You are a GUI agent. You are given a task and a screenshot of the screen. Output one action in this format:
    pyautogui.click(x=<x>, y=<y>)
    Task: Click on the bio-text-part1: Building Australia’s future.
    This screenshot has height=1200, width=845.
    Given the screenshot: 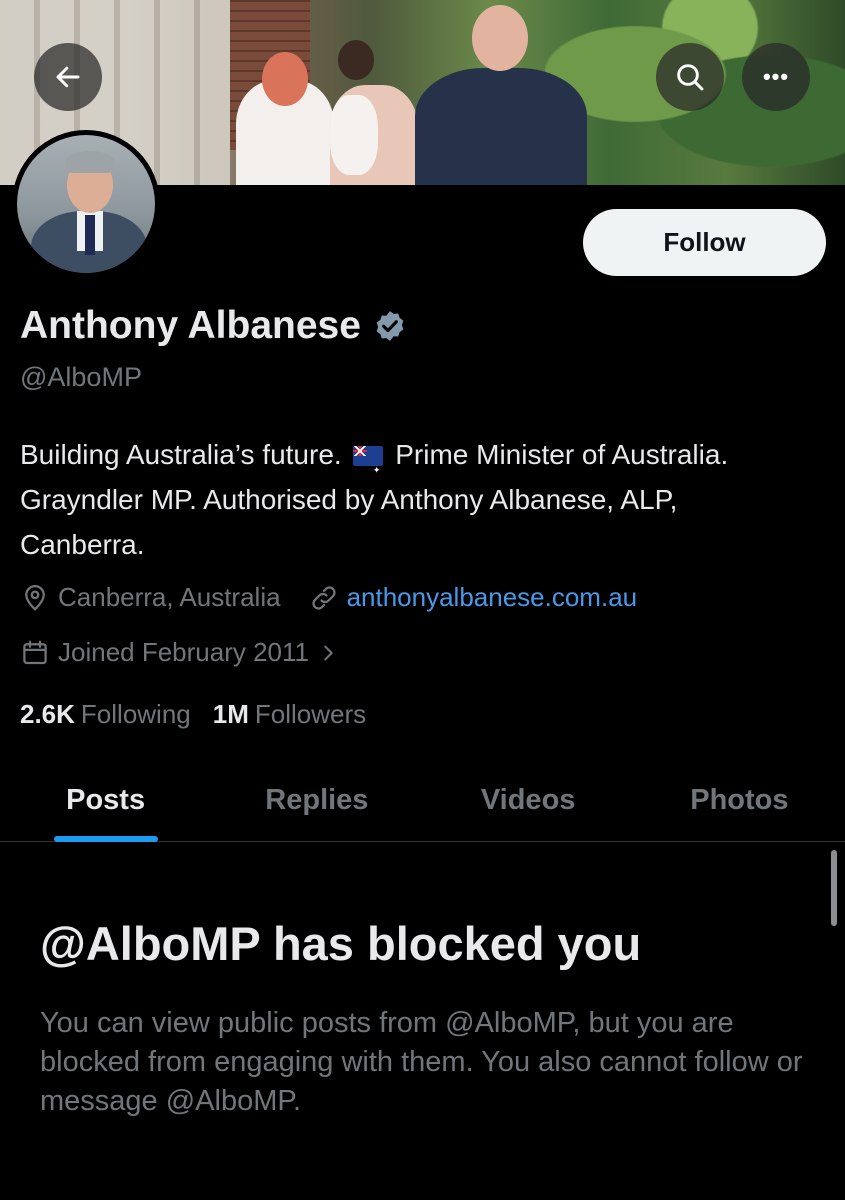 What is the action you would take?
    pyautogui.click(x=181, y=454)
    